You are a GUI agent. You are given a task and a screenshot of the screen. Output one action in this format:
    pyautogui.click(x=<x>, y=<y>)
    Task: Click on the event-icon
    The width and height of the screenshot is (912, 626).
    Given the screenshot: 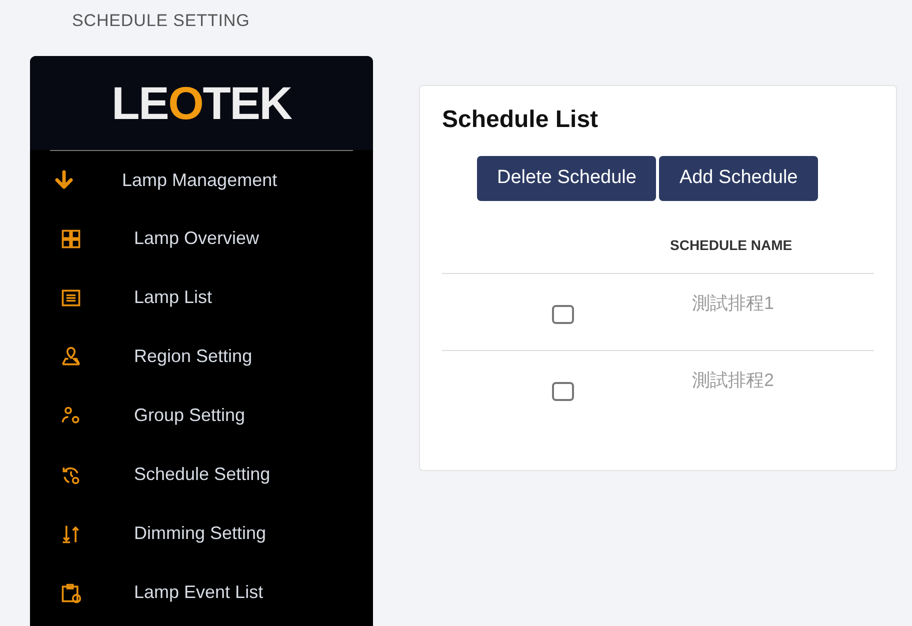 What is the action you would take?
    pyautogui.click(x=71, y=593)
    